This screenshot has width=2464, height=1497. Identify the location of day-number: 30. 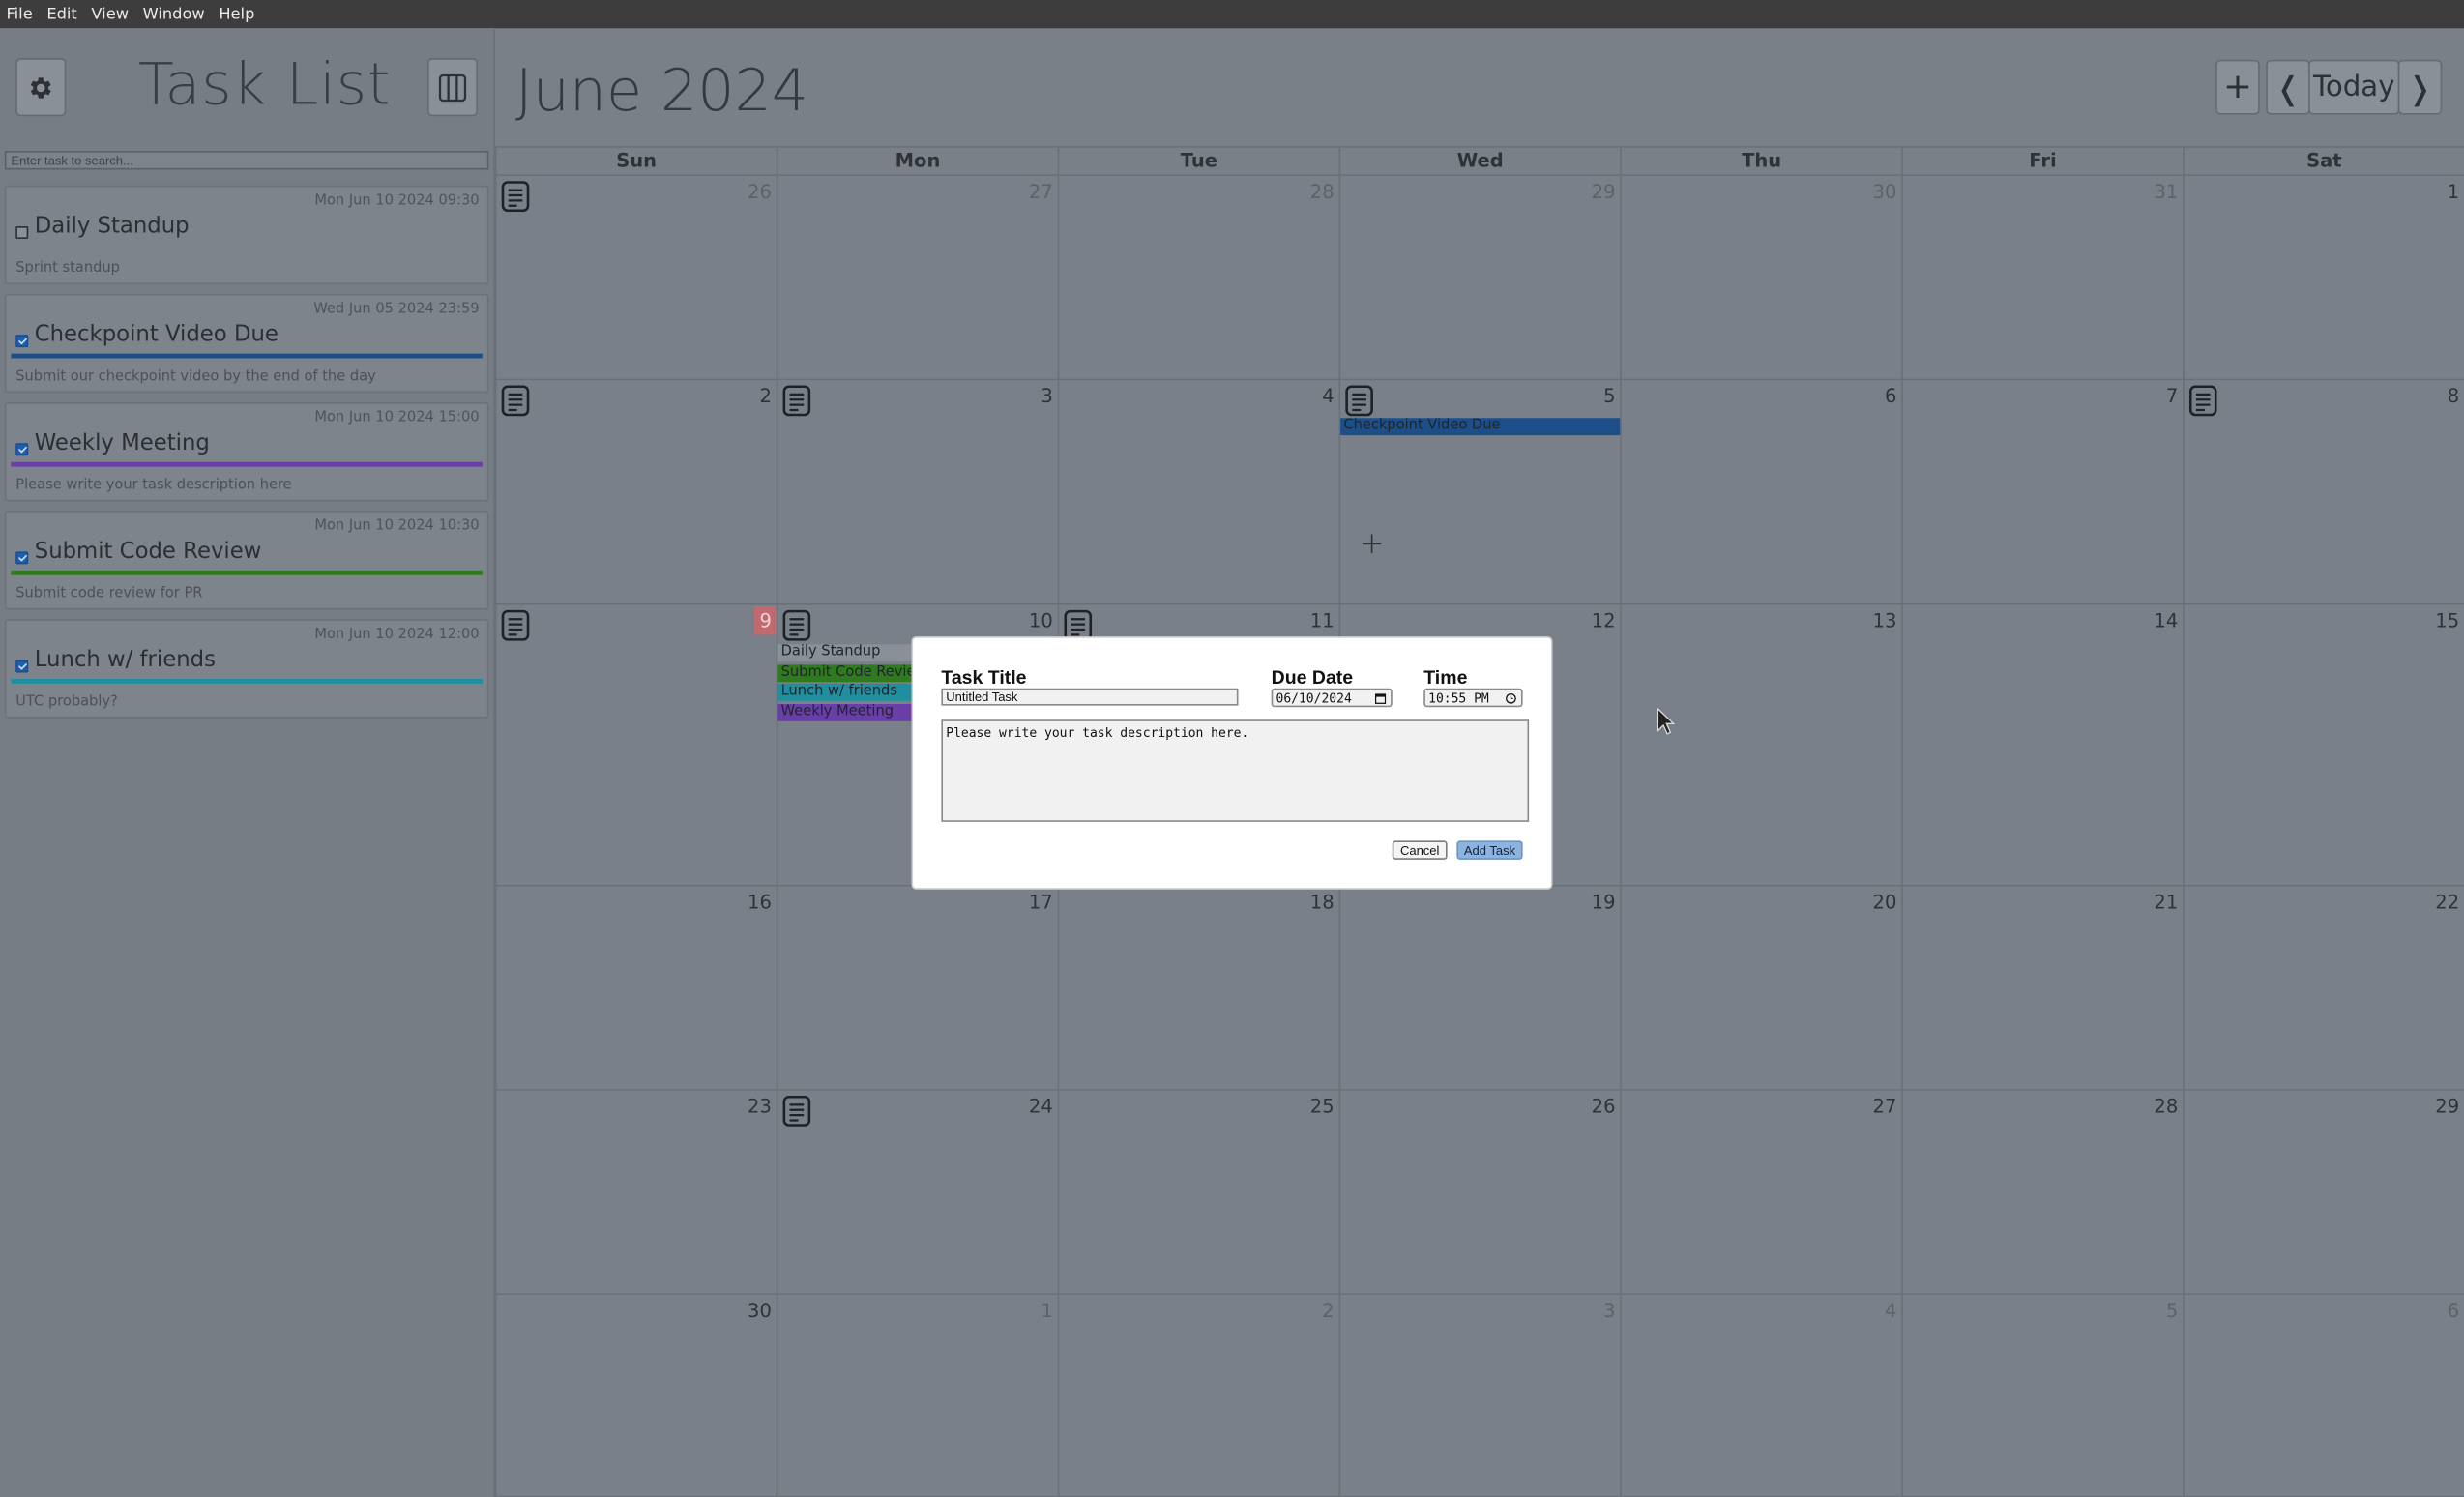
(760, 1310).